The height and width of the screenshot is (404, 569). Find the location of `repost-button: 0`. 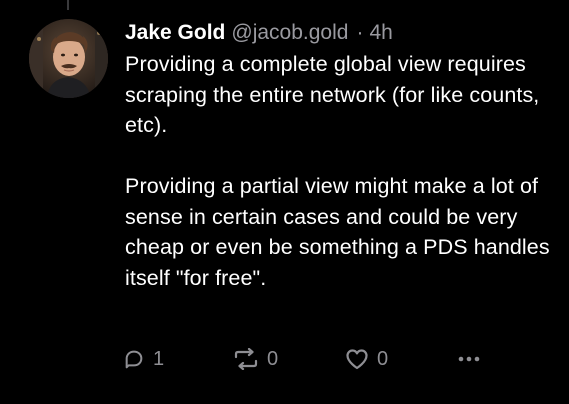

repost-button: 0 is located at coordinates (255, 359).